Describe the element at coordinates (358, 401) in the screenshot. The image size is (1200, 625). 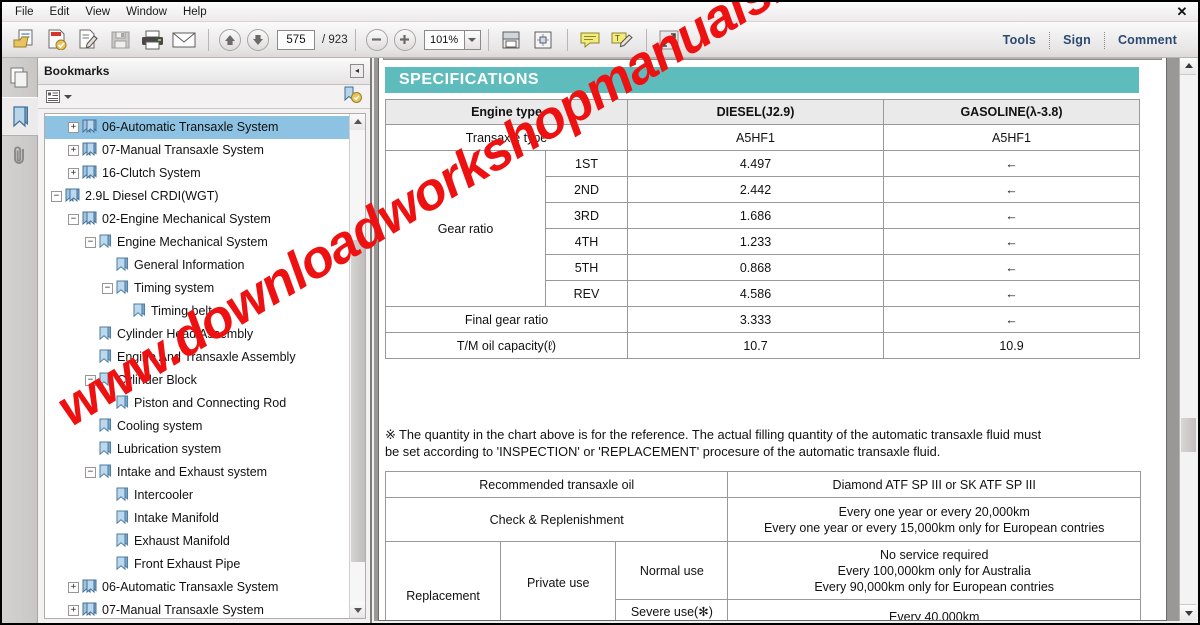
I see `bookmarks-scroll-thumb` at that location.